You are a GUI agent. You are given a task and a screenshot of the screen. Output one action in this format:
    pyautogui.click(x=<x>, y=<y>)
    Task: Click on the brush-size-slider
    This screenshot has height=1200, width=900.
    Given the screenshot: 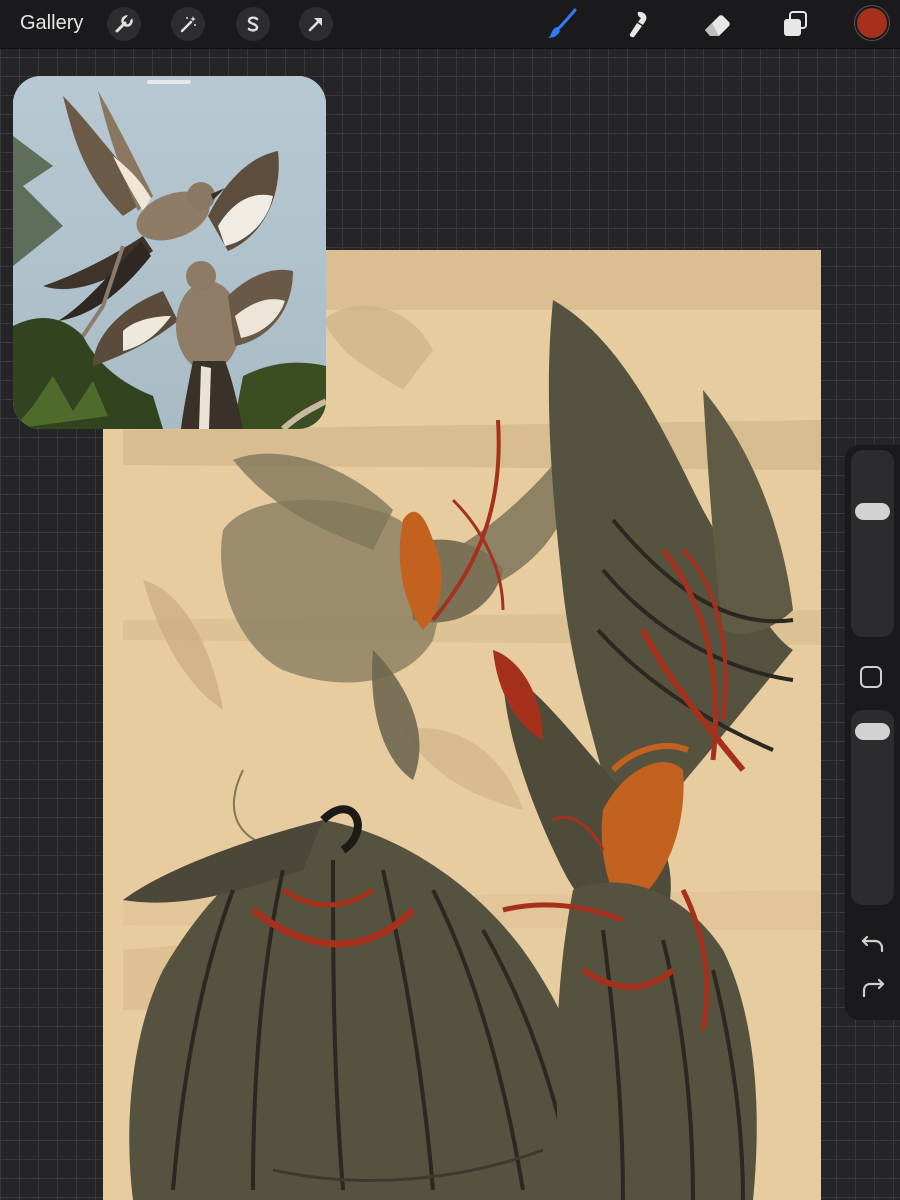 What is the action you would take?
    pyautogui.click(x=872, y=543)
    